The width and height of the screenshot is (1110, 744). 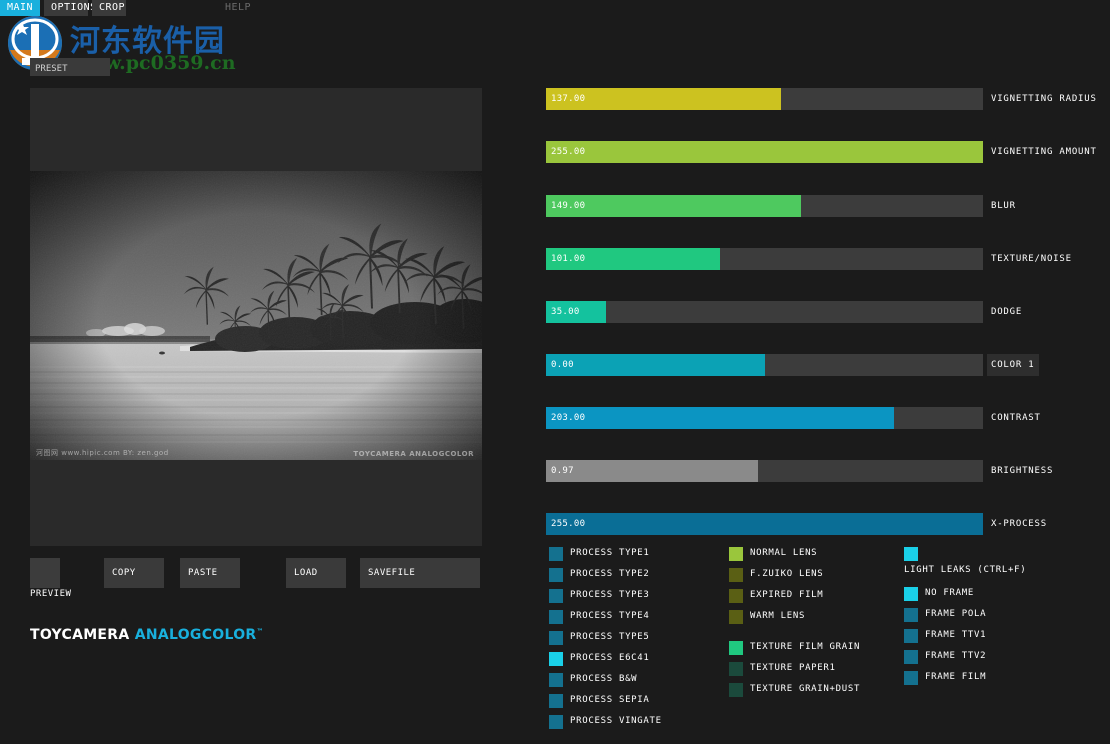 What do you see at coordinates (568, 99) in the screenshot?
I see `slider-value: 137.00` at bounding box center [568, 99].